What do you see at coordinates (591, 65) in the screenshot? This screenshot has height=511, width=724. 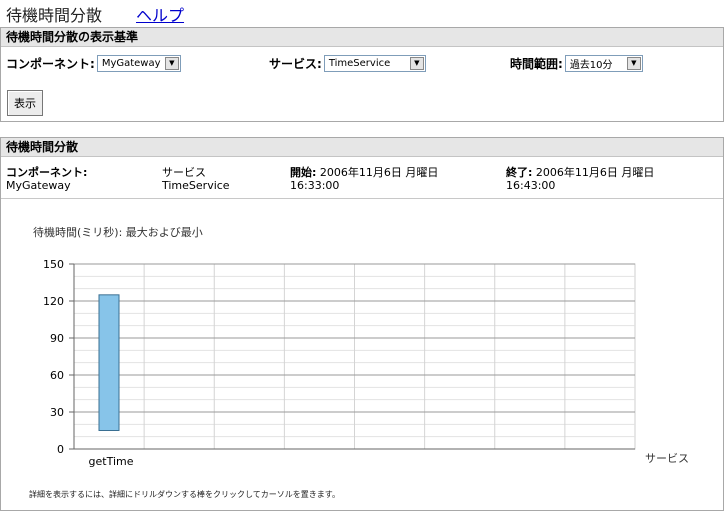 I see `time-range-select-value: 過去10分` at bounding box center [591, 65].